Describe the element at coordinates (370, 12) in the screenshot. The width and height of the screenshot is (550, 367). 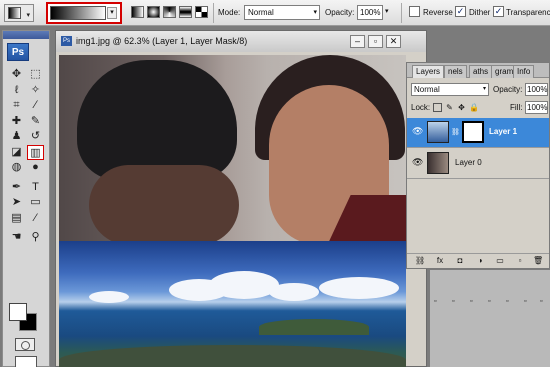
I see `opacity-input: 100%` at that location.